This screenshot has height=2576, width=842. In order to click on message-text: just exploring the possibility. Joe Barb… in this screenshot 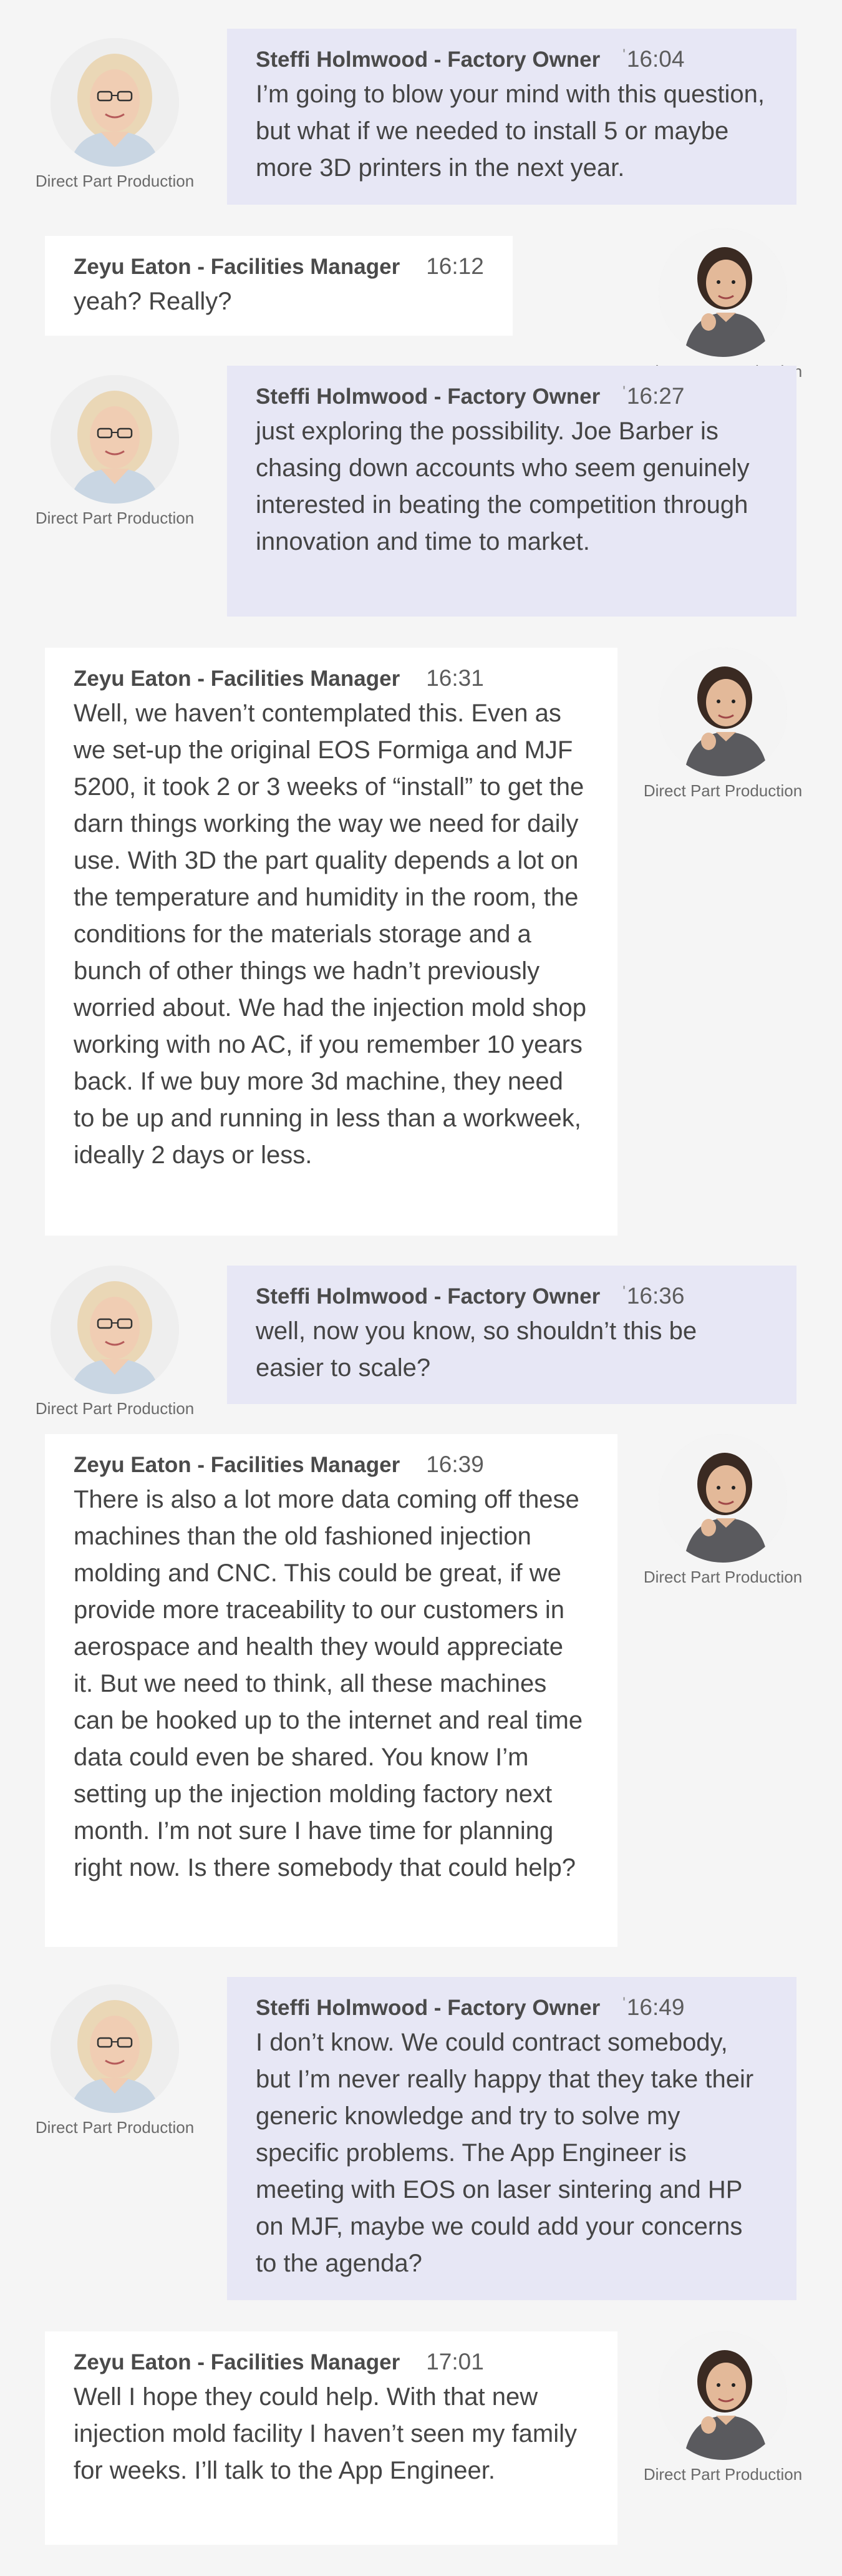, I will do `click(503, 486)`.